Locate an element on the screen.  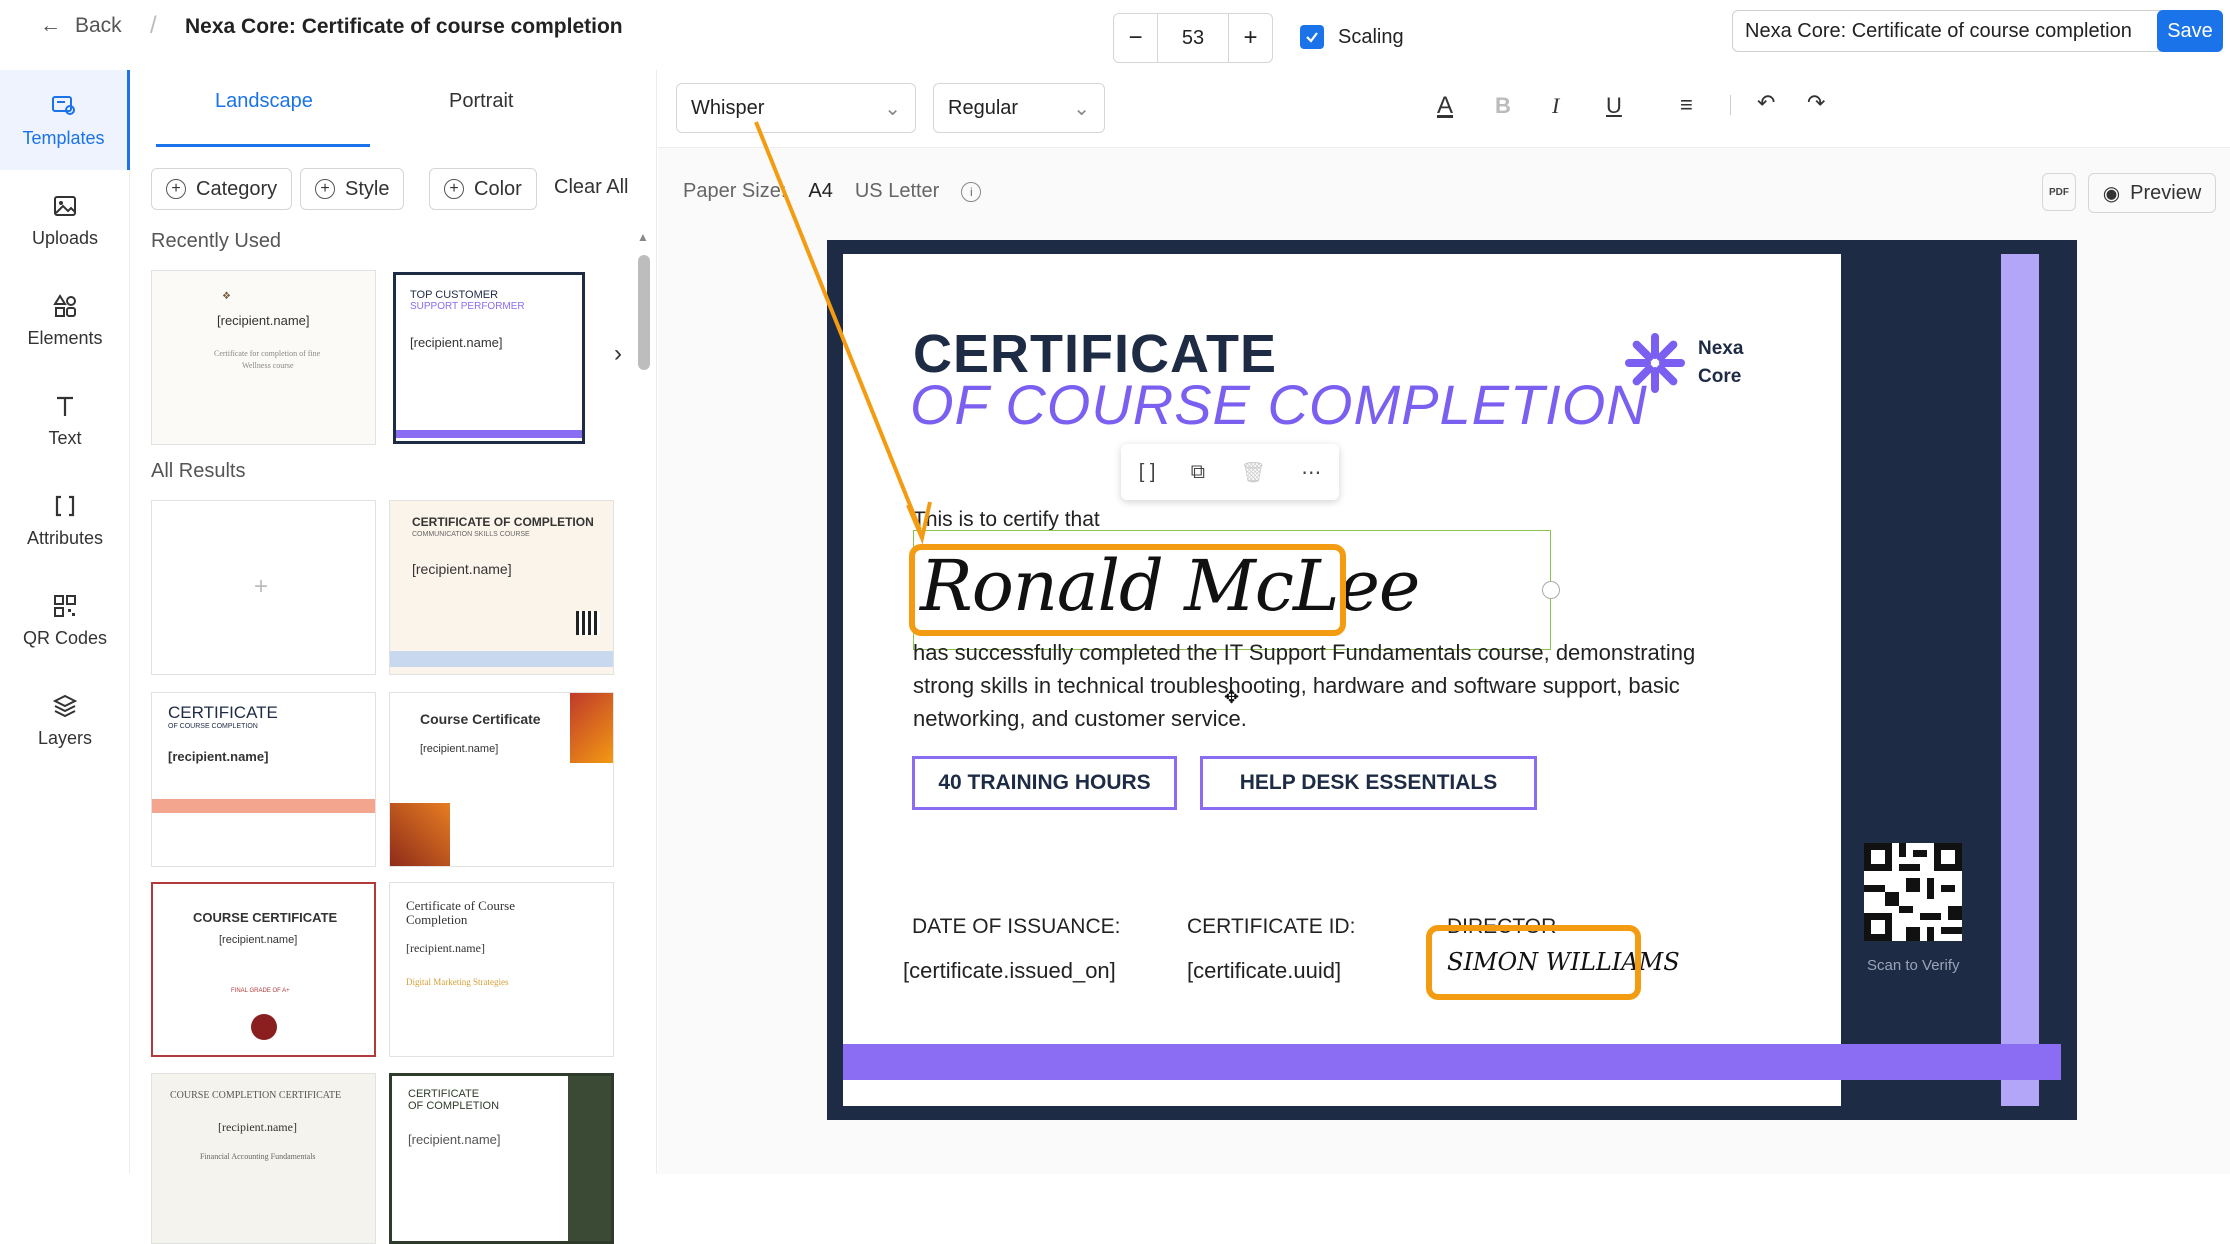
underline-icon: U is located at coordinates (1614, 106).